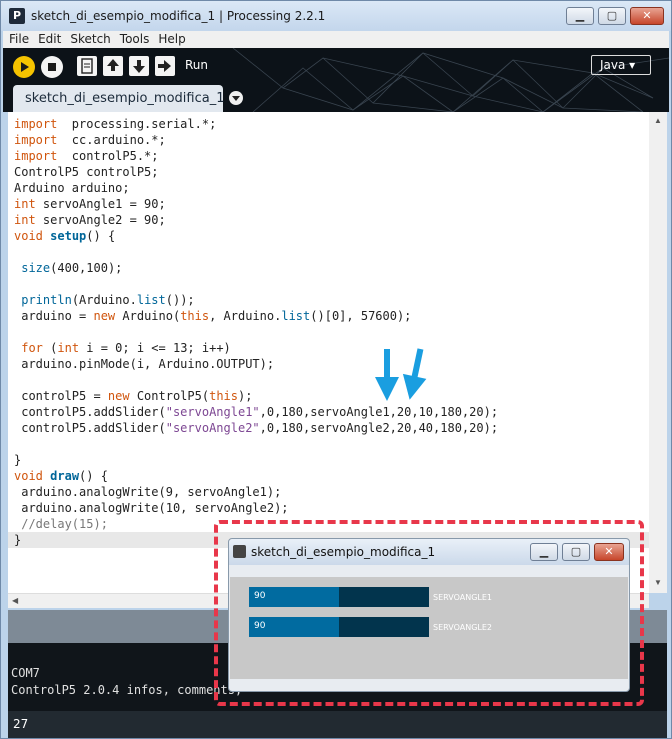 The width and height of the screenshot is (672, 739). What do you see at coordinates (647, 16) in the screenshot?
I see `close-button: ✕` at bounding box center [647, 16].